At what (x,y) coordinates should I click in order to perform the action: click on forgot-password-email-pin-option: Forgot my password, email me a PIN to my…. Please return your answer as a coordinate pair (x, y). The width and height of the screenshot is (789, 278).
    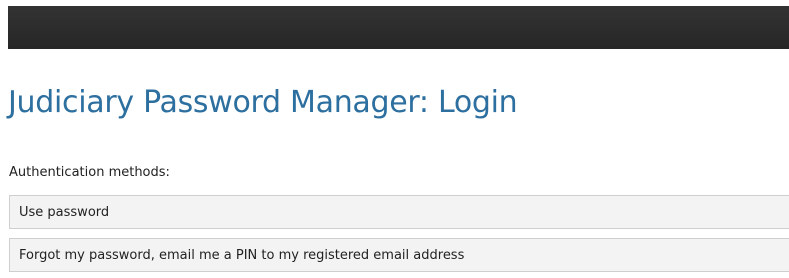
    Looking at the image, I should click on (399, 255).